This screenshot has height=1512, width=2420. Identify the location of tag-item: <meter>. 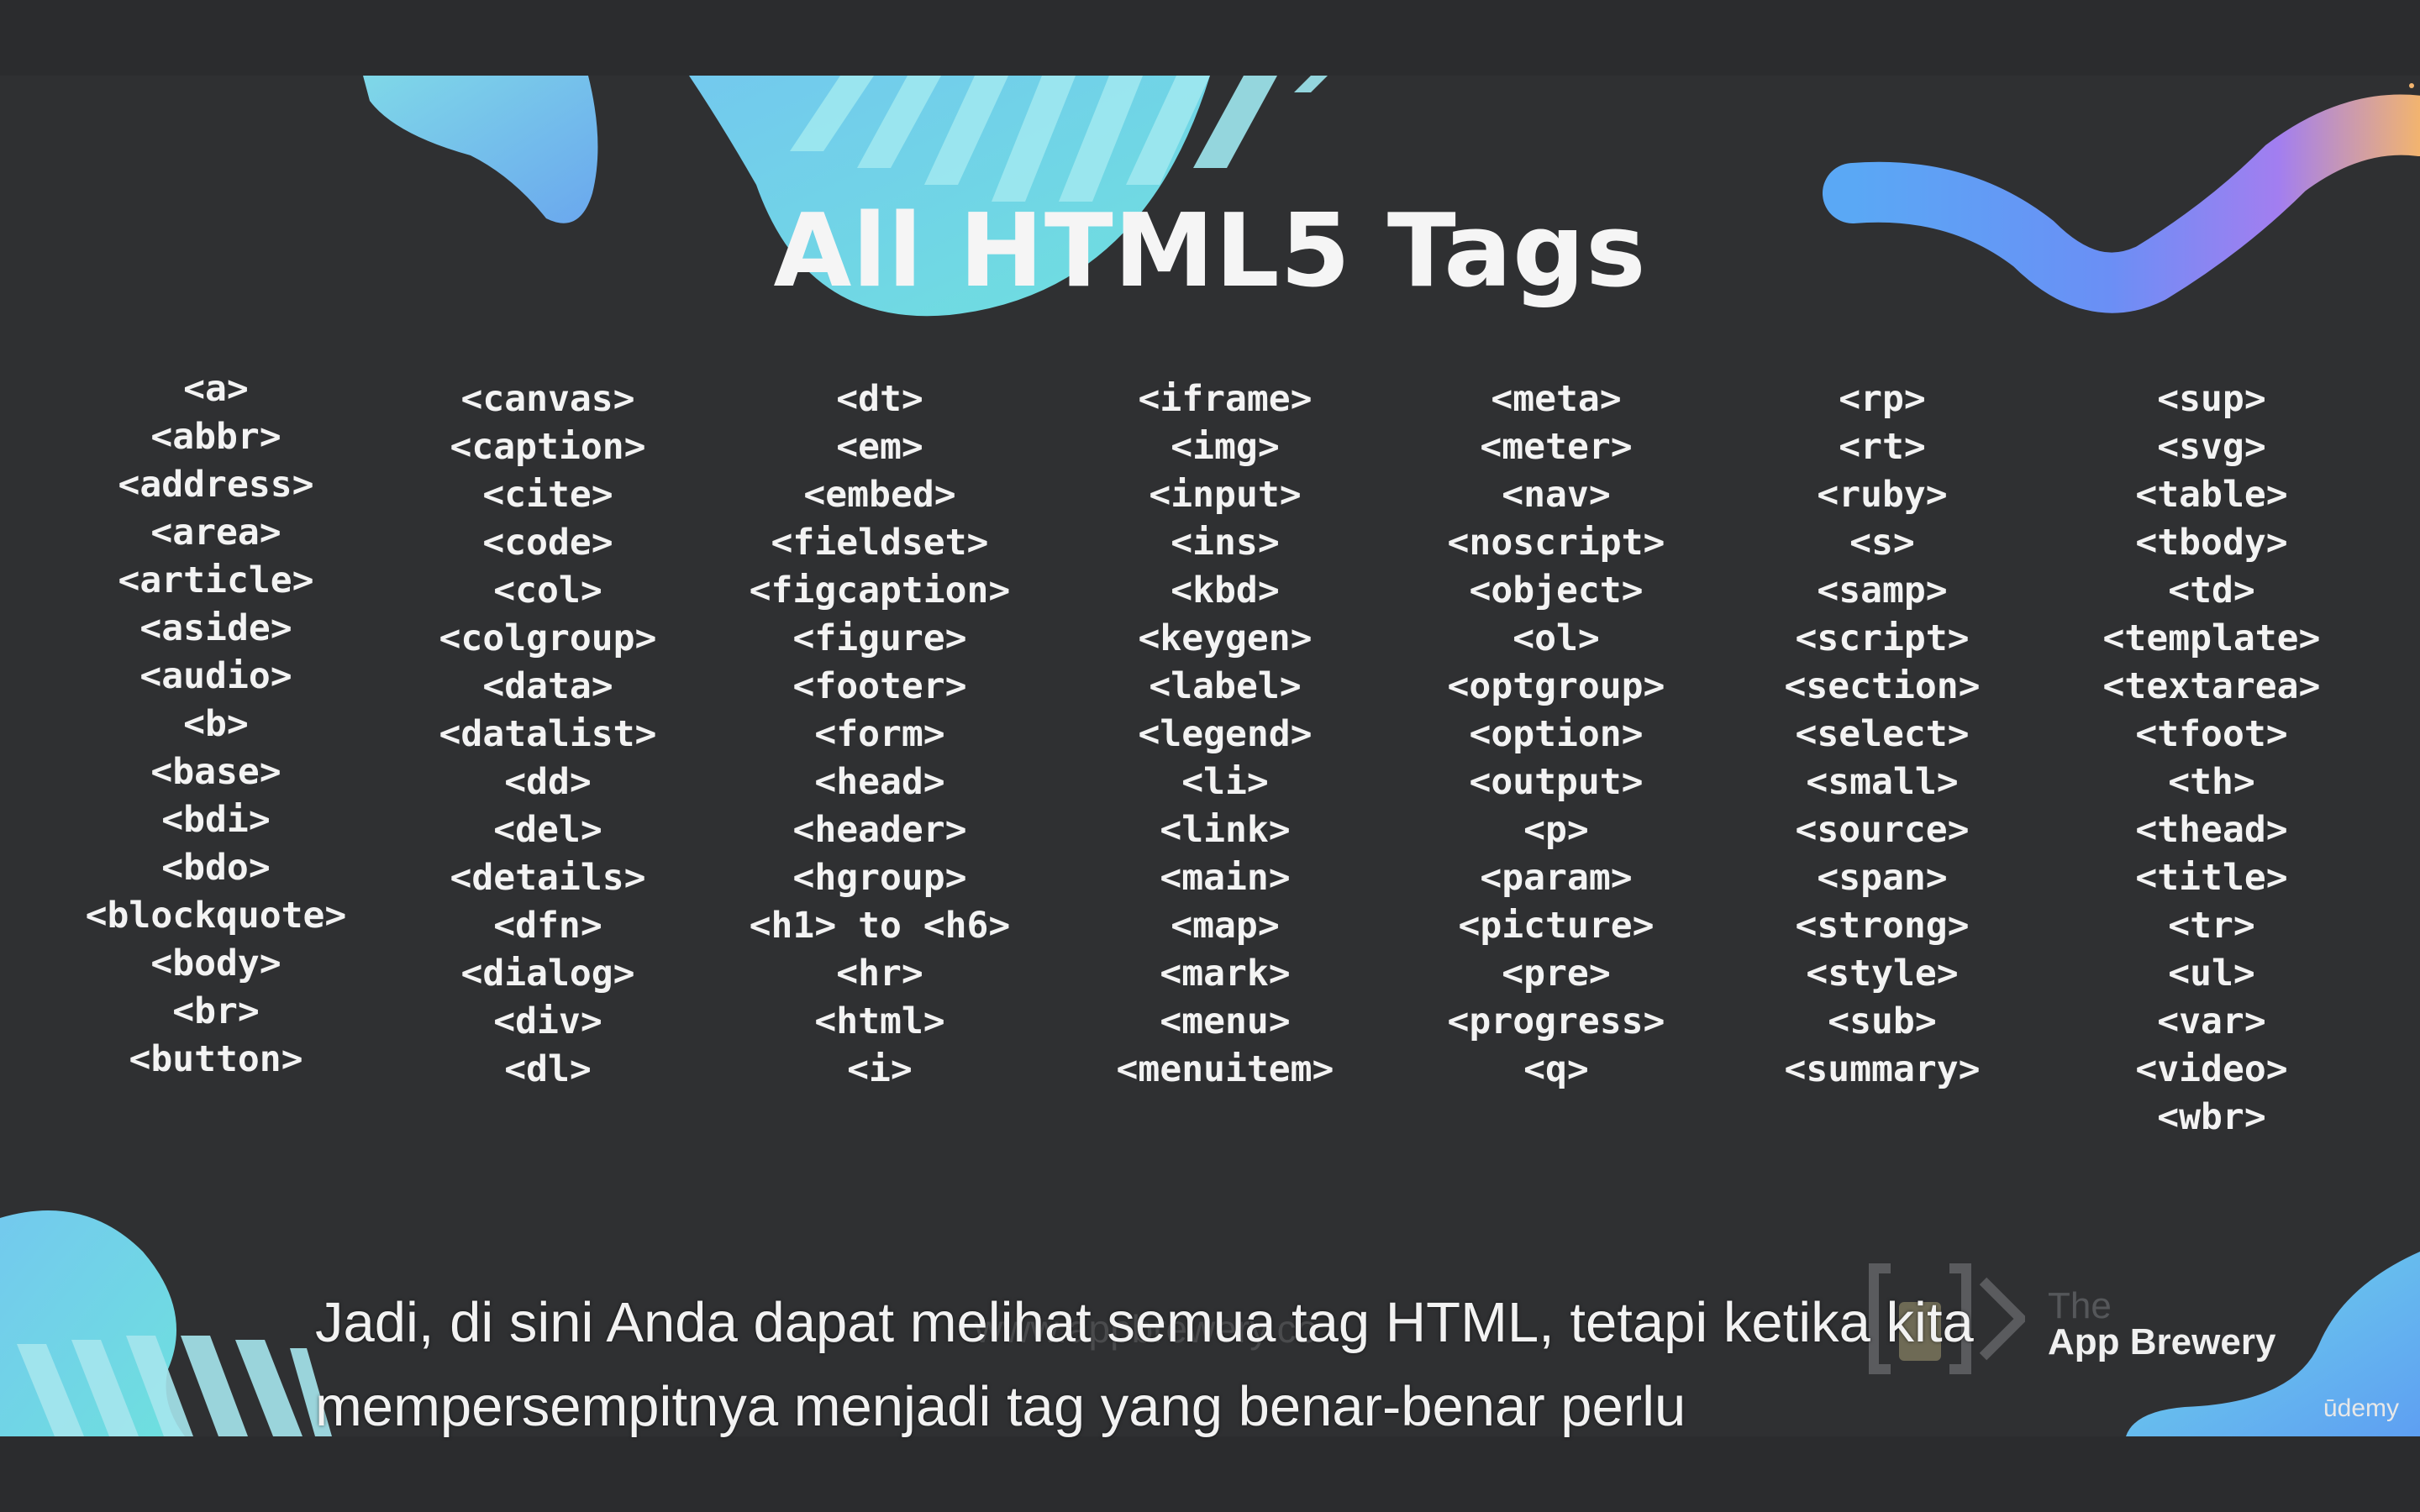
(1557, 447).